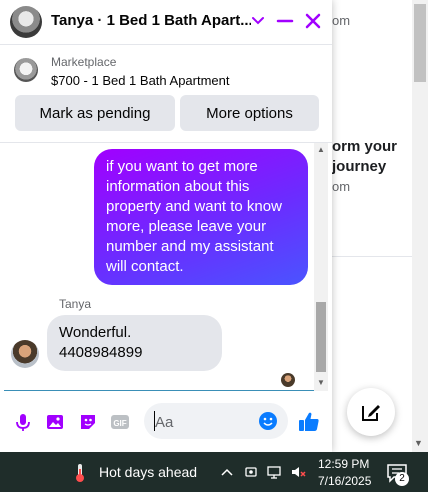 Image resolution: width=428 pixels, height=492 pixels. I want to click on background-text: om, so click(341, 20).